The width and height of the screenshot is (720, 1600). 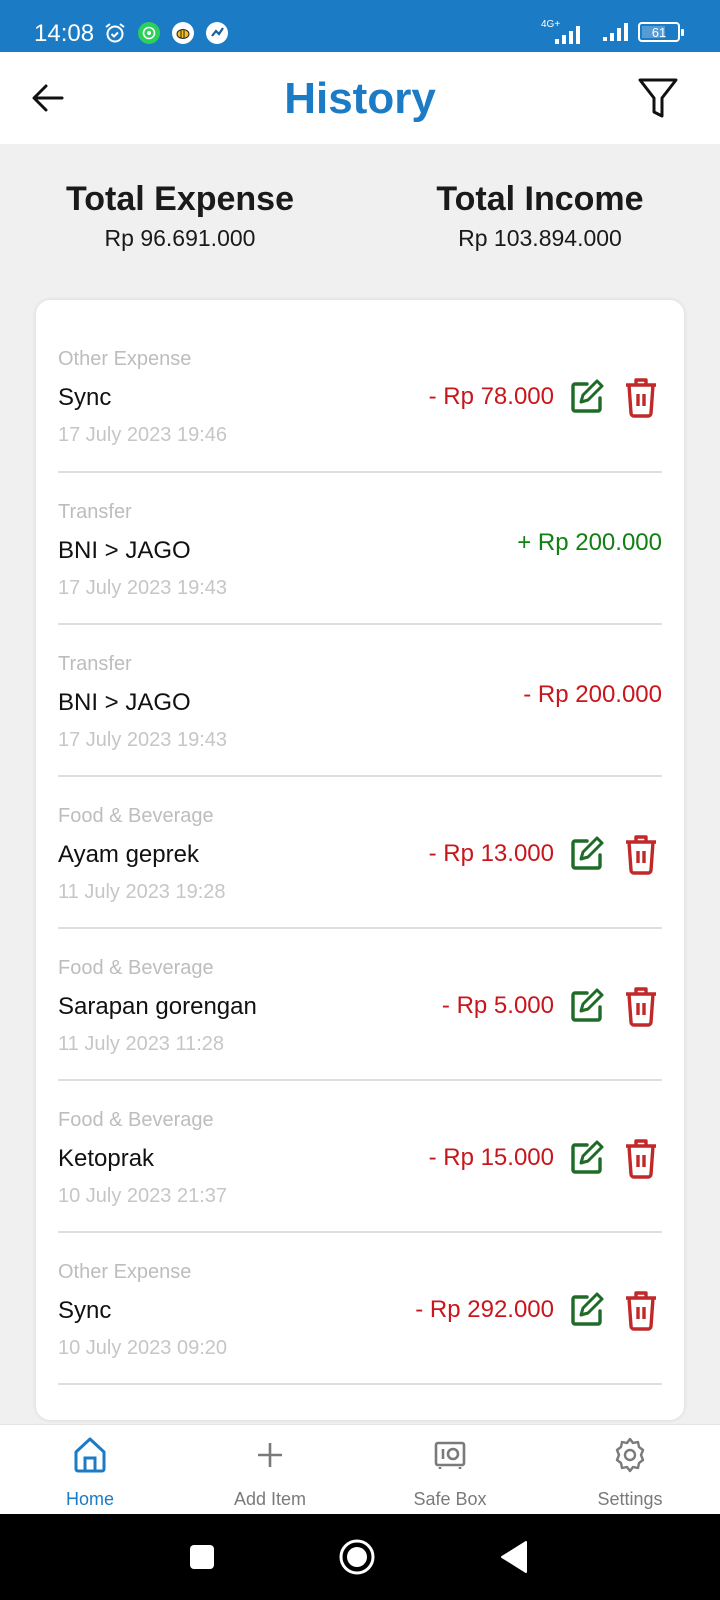 What do you see at coordinates (491, 1157) in the screenshot?
I see `transaction-amount: - Rp 15.000` at bounding box center [491, 1157].